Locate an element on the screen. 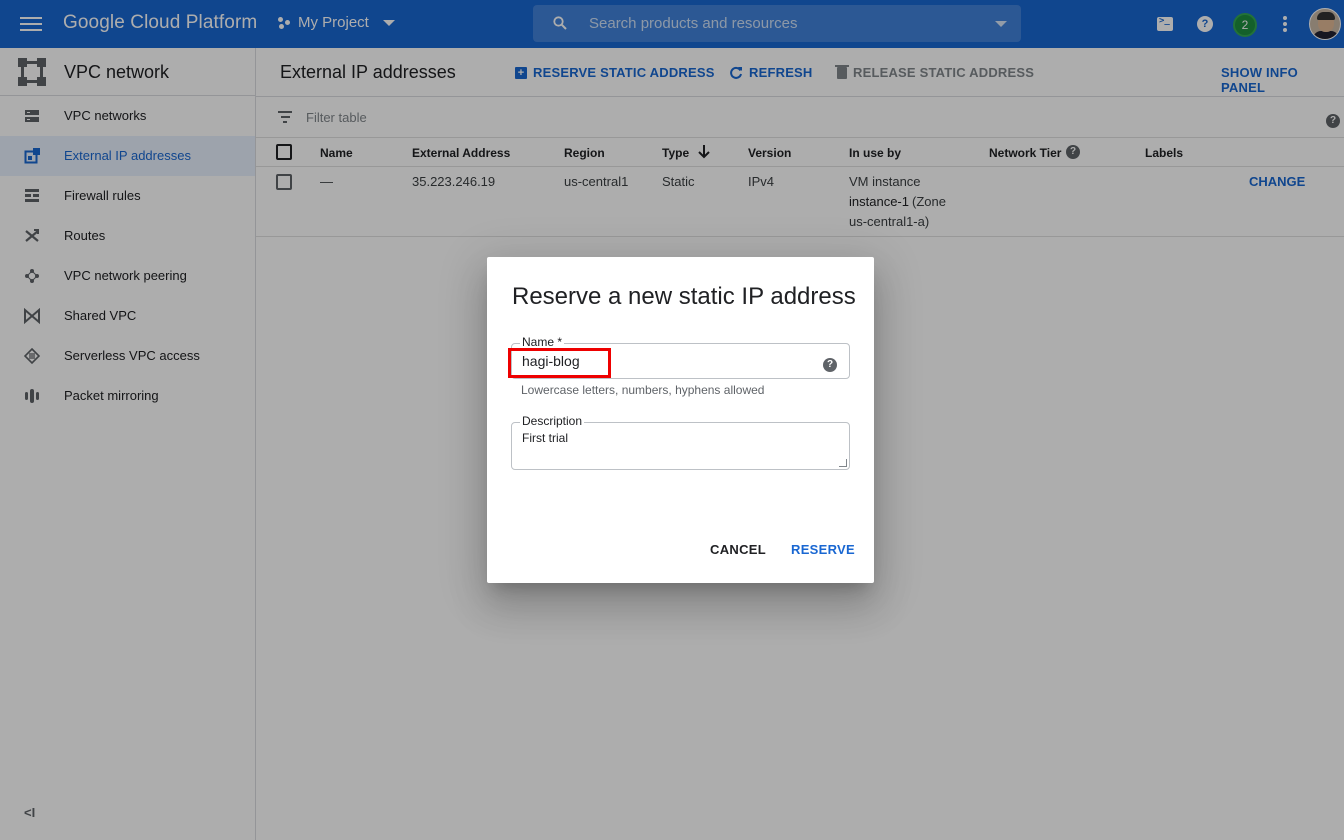 The image size is (1344, 840). highlight-annotation is located at coordinates (559, 363).